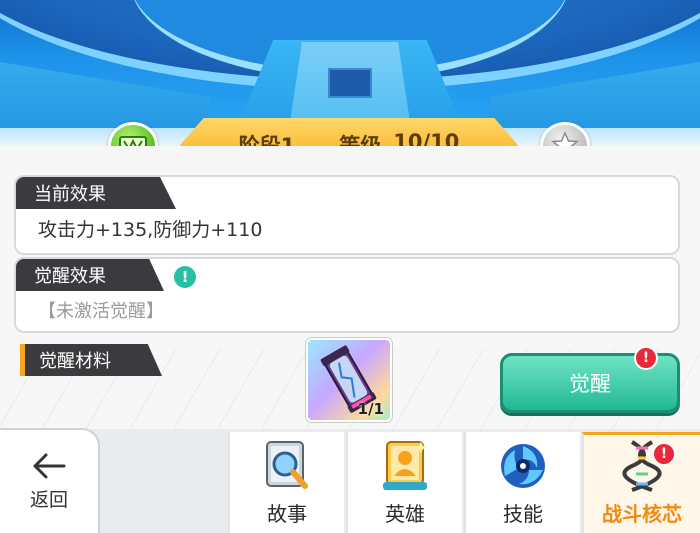 The image size is (700, 533). What do you see at coordinates (642, 514) in the screenshot?
I see `tab-battle-core-label: 战斗核芯` at bounding box center [642, 514].